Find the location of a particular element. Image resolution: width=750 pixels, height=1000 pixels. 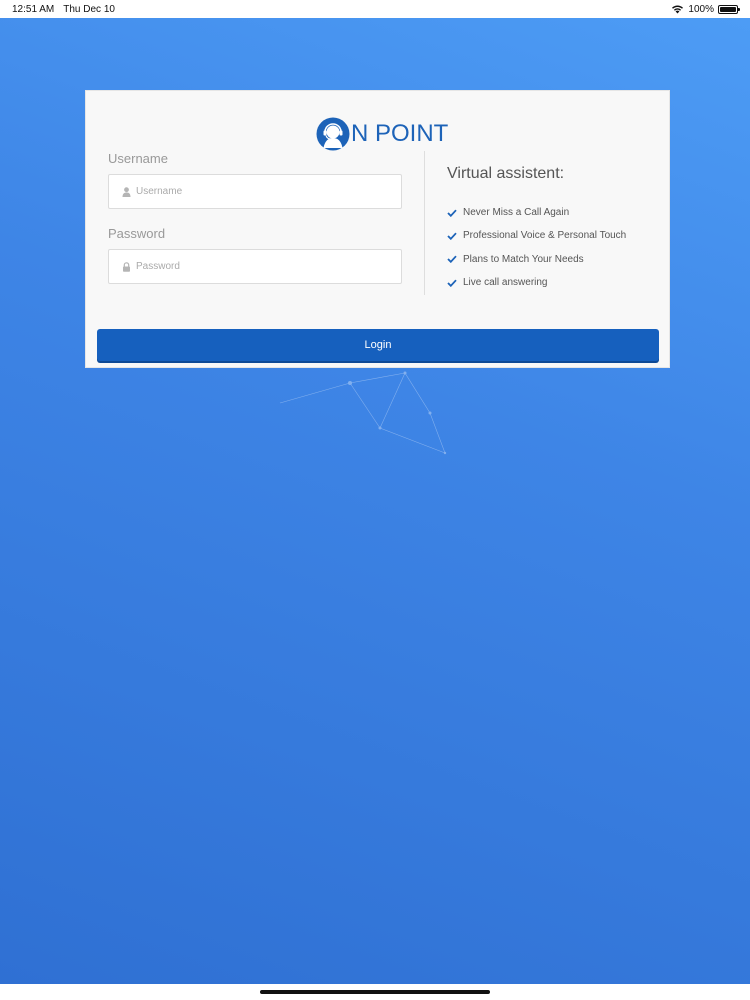

status-right: 100% is located at coordinates (705, 9).